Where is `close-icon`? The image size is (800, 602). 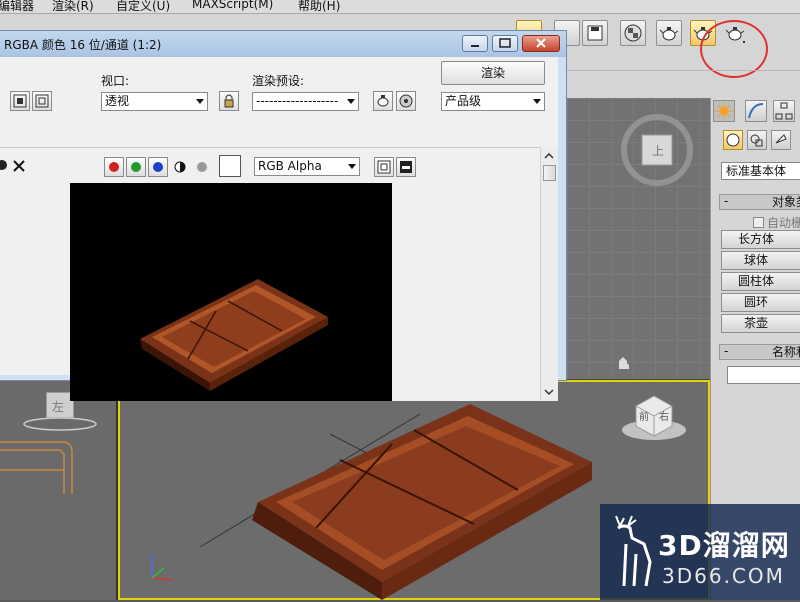
close-icon is located at coordinates (541, 43).